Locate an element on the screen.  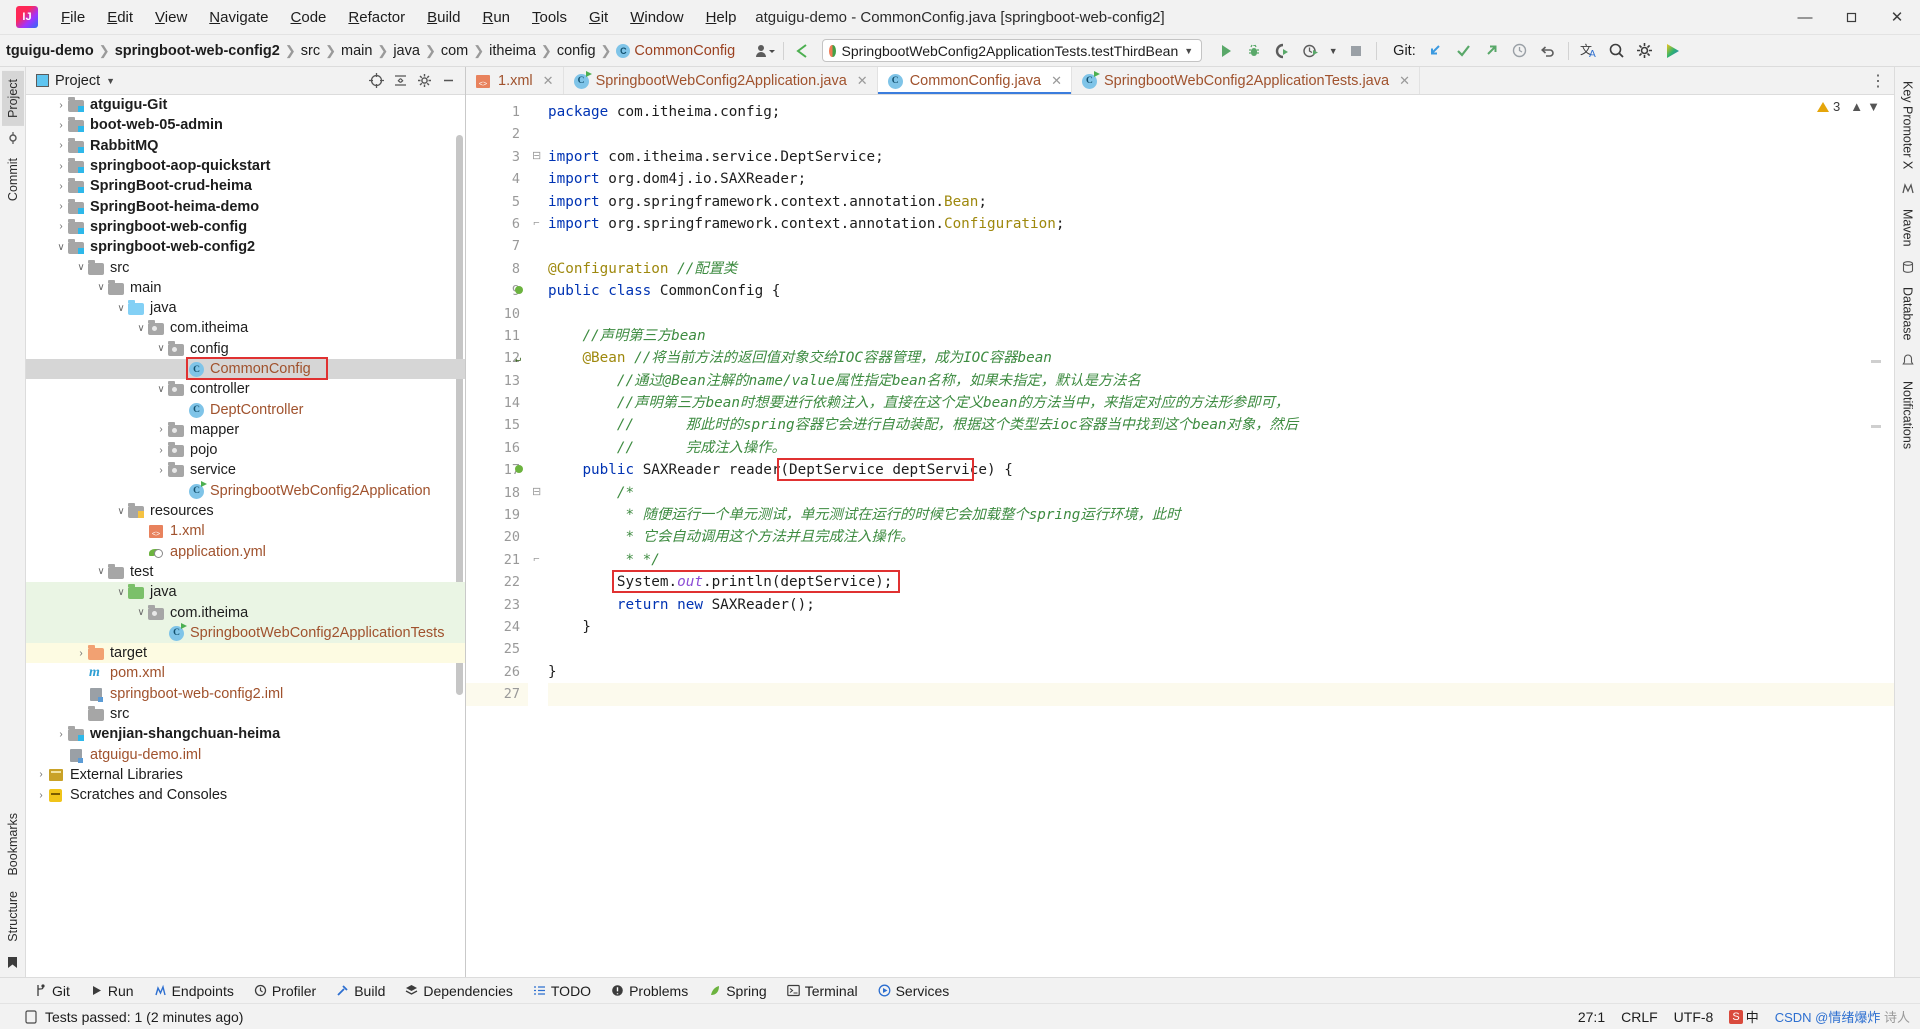
fold-end-icon: ⌐ is located at coordinates (536, 223).